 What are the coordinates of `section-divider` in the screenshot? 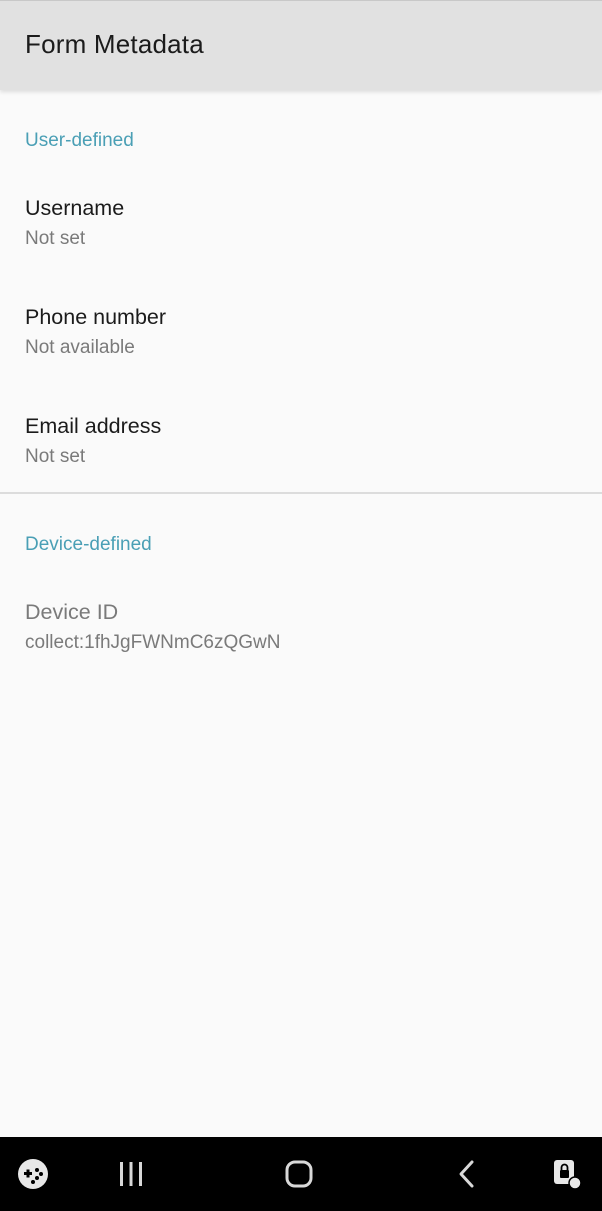 It's located at (301, 493).